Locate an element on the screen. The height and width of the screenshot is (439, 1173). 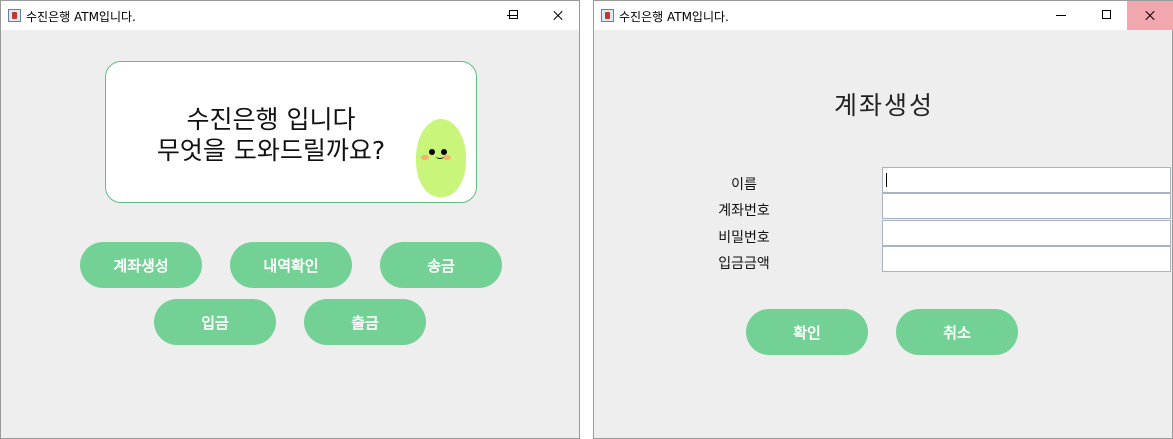
text-caret is located at coordinates (886, 180).